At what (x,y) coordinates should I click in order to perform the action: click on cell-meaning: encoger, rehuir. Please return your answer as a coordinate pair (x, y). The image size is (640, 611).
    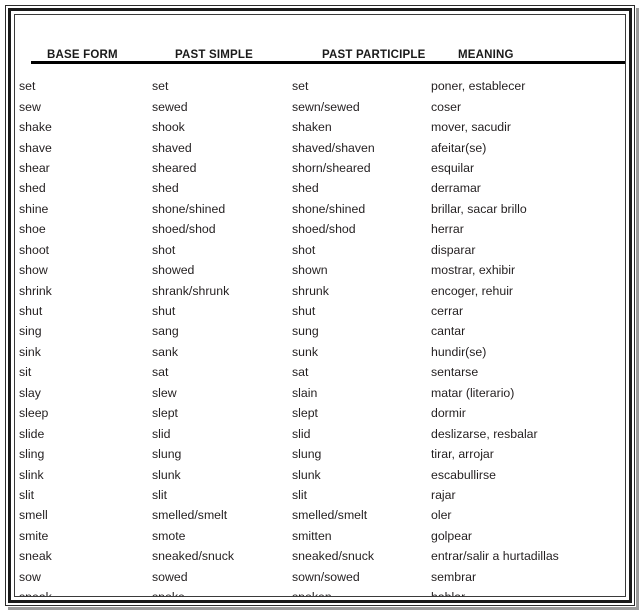
    Looking at the image, I should click on (472, 290).